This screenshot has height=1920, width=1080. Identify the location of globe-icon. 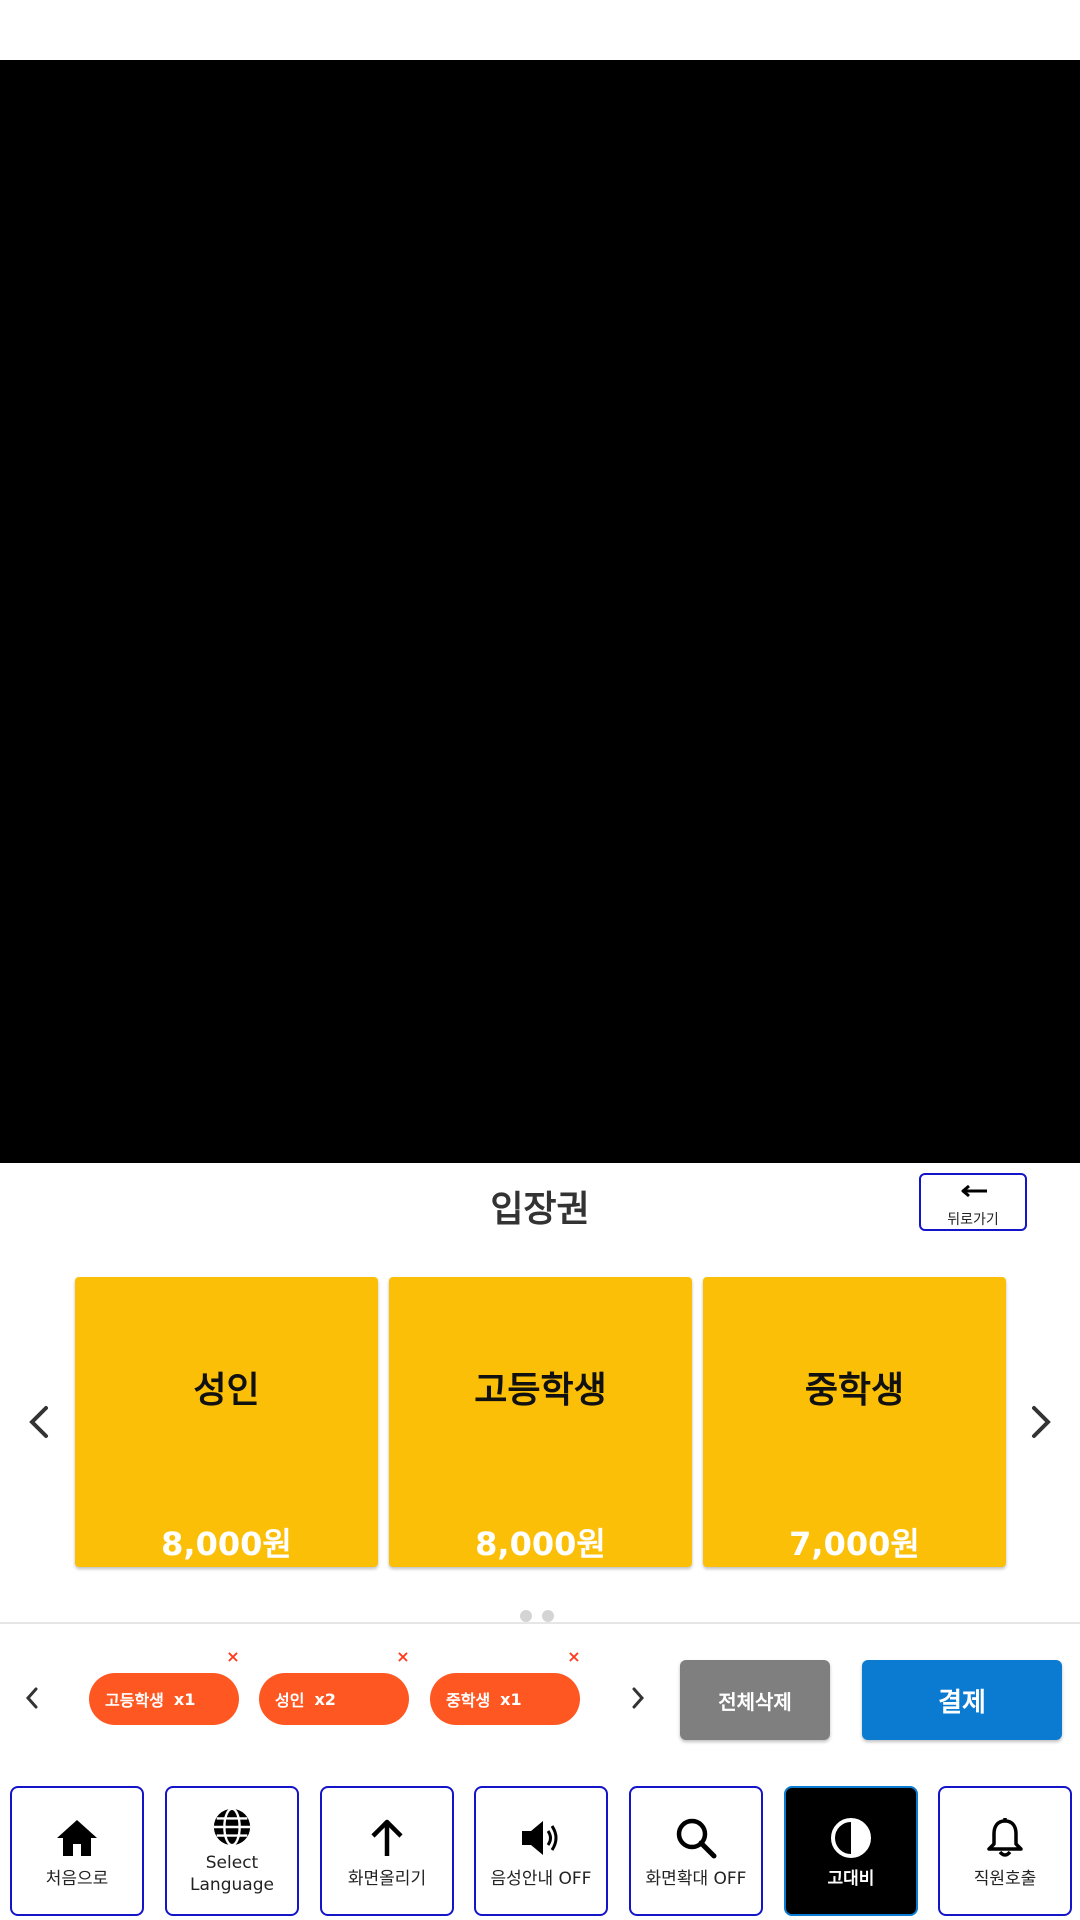
(232, 1827).